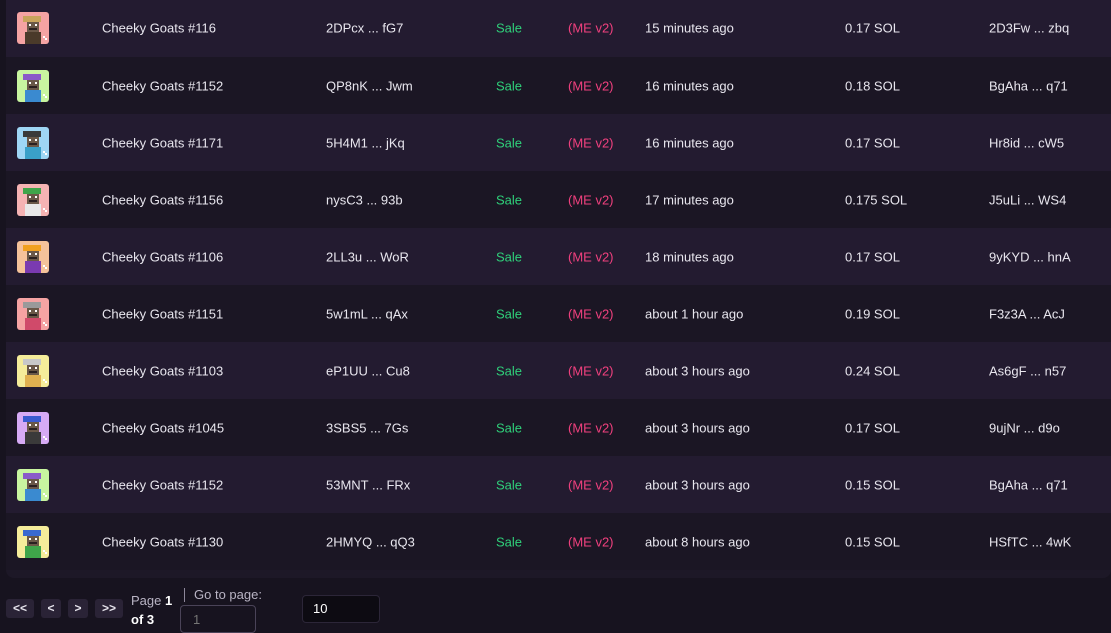 This screenshot has height=633, width=1111. I want to click on mint-address: nysC3 ... 93b, so click(364, 199).